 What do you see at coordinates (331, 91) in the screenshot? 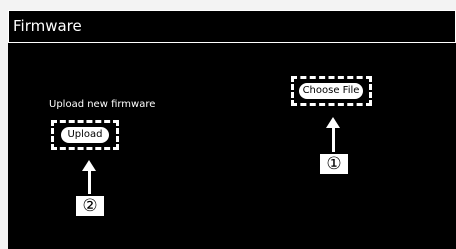
I see `choose-file-button: Choose File` at bounding box center [331, 91].